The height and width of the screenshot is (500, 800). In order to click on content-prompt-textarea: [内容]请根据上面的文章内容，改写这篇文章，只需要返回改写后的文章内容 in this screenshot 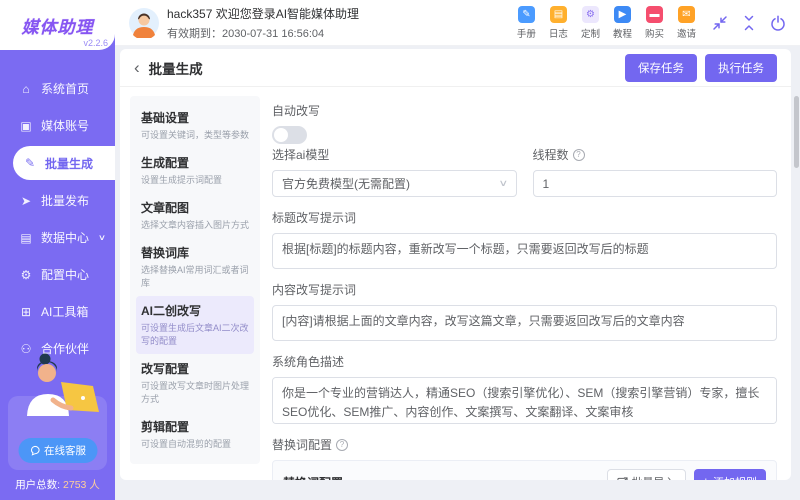, I will do `click(524, 323)`.